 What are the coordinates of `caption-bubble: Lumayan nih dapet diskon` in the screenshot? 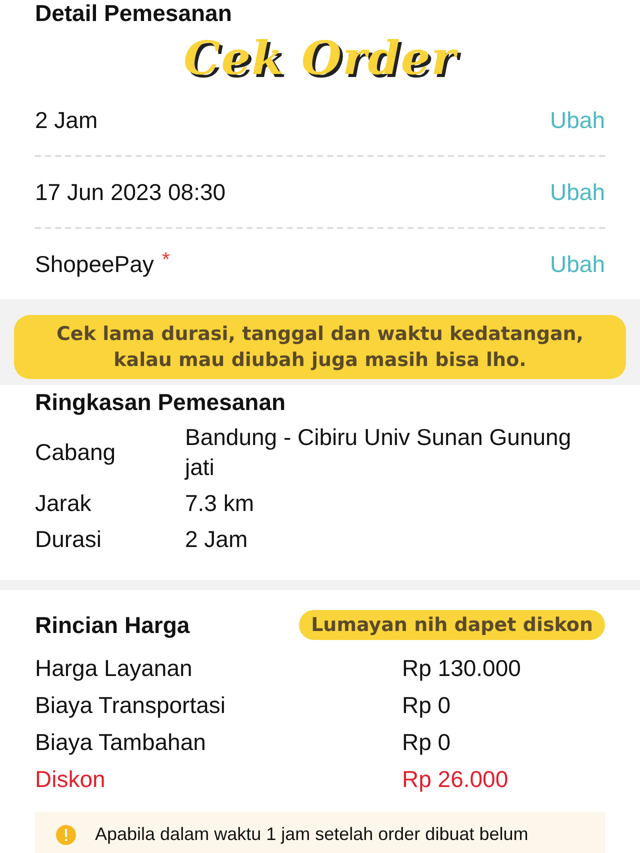 It's located at (452, 625).